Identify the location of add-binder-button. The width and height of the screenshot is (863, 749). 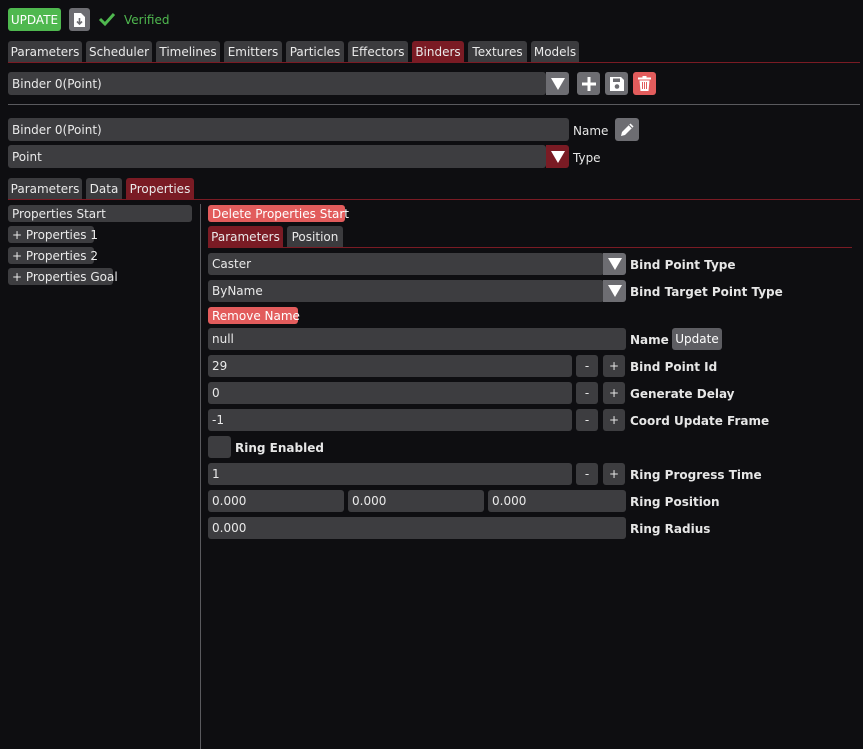
(588, 83).